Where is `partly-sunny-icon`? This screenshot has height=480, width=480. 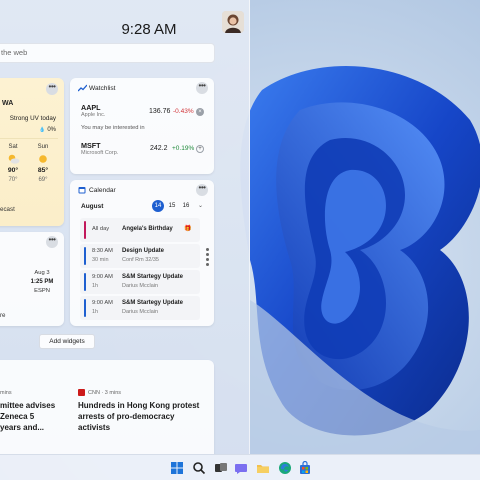
partly-sunny-icon is located at coordinates (14, 159).